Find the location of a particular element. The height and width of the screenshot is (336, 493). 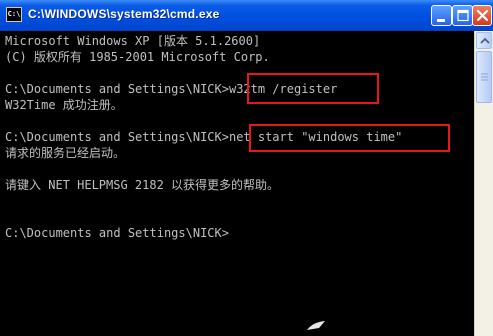

console-line: 请键入 NET HELPMSG 2182 以获得更多的帮助。 is located at coordinates (142, 185).